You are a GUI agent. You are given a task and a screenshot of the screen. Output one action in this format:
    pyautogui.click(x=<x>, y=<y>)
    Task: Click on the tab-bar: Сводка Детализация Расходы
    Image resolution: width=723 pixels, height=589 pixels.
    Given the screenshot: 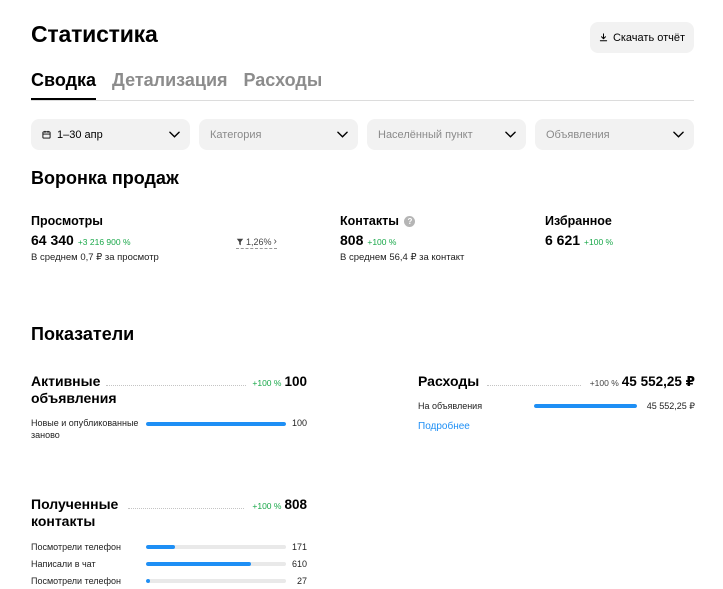 What is the action you would take?
    pyautogui.click(x=177, y=85)
    